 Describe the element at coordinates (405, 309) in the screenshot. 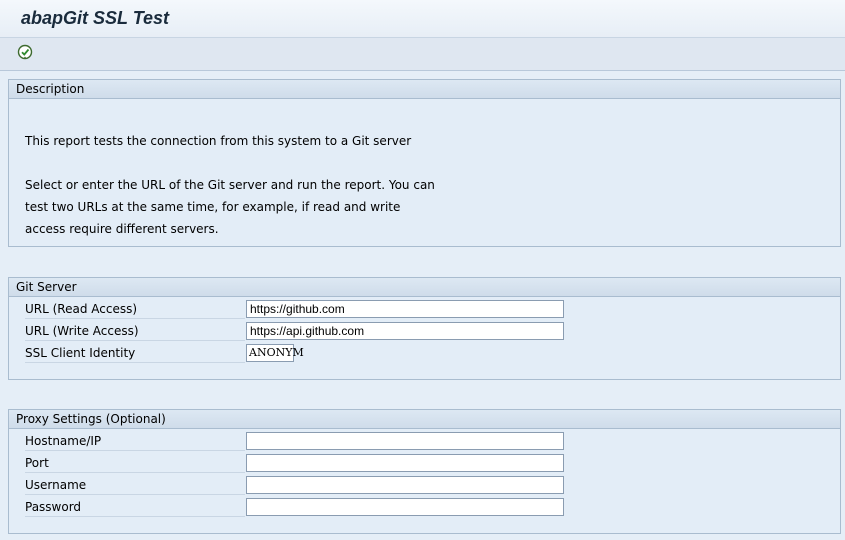

I see `url-read-input: https://github.com` at that location.